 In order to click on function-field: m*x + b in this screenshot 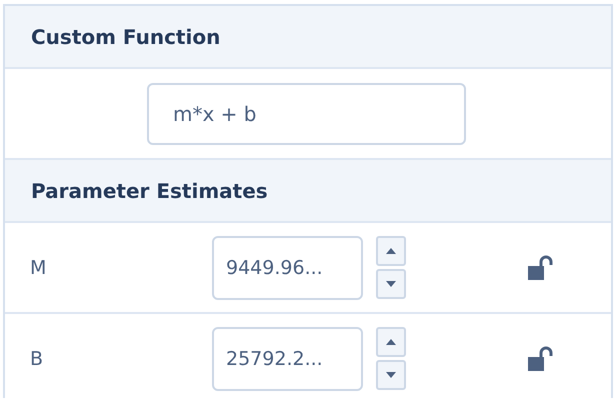, I will do `click(306, 113)`.